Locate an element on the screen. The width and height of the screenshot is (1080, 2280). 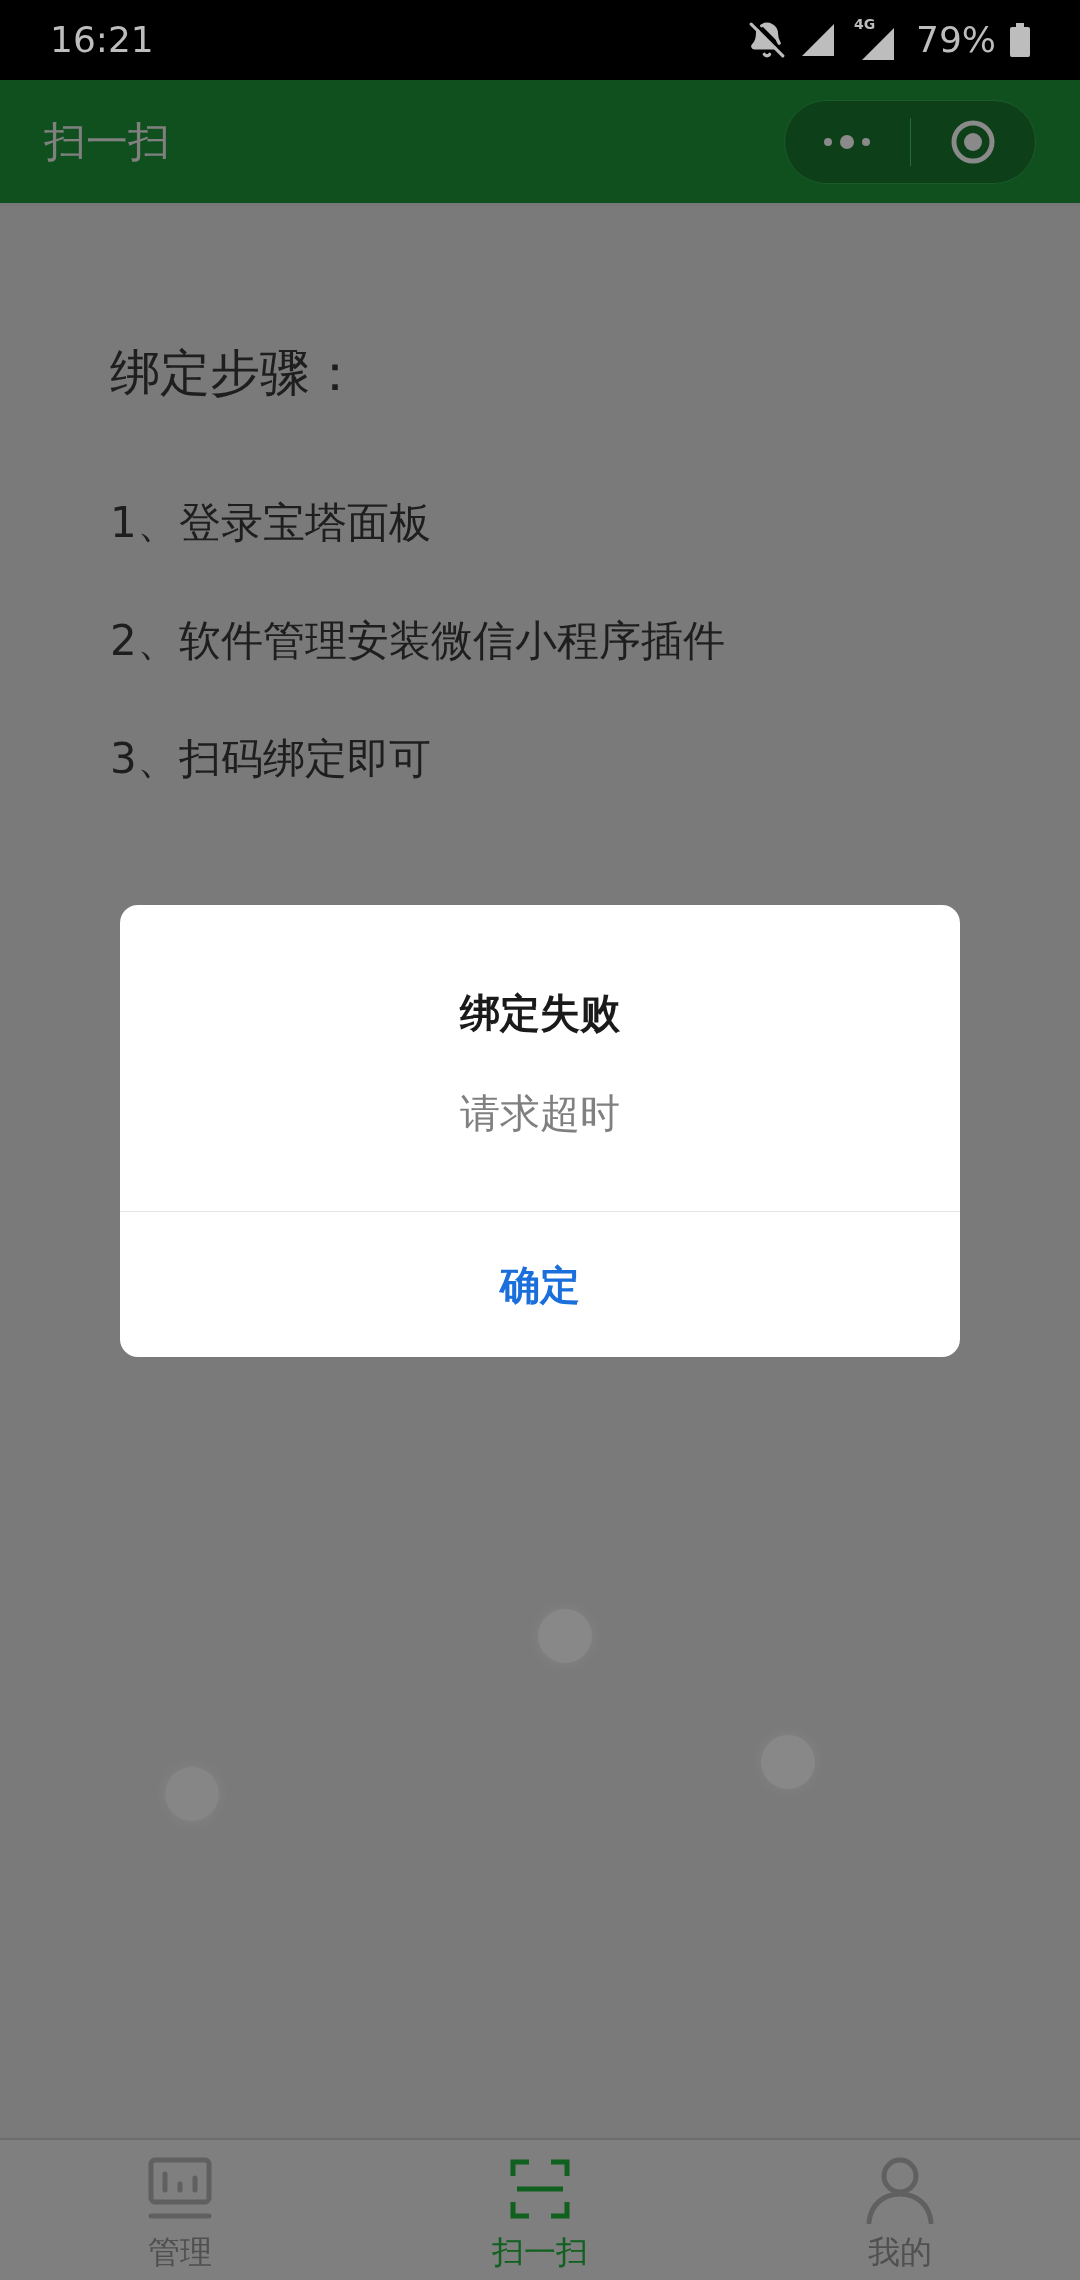
step-text: 2、软件管理安装微信小程序插件 is located at coordinates (418, 641).